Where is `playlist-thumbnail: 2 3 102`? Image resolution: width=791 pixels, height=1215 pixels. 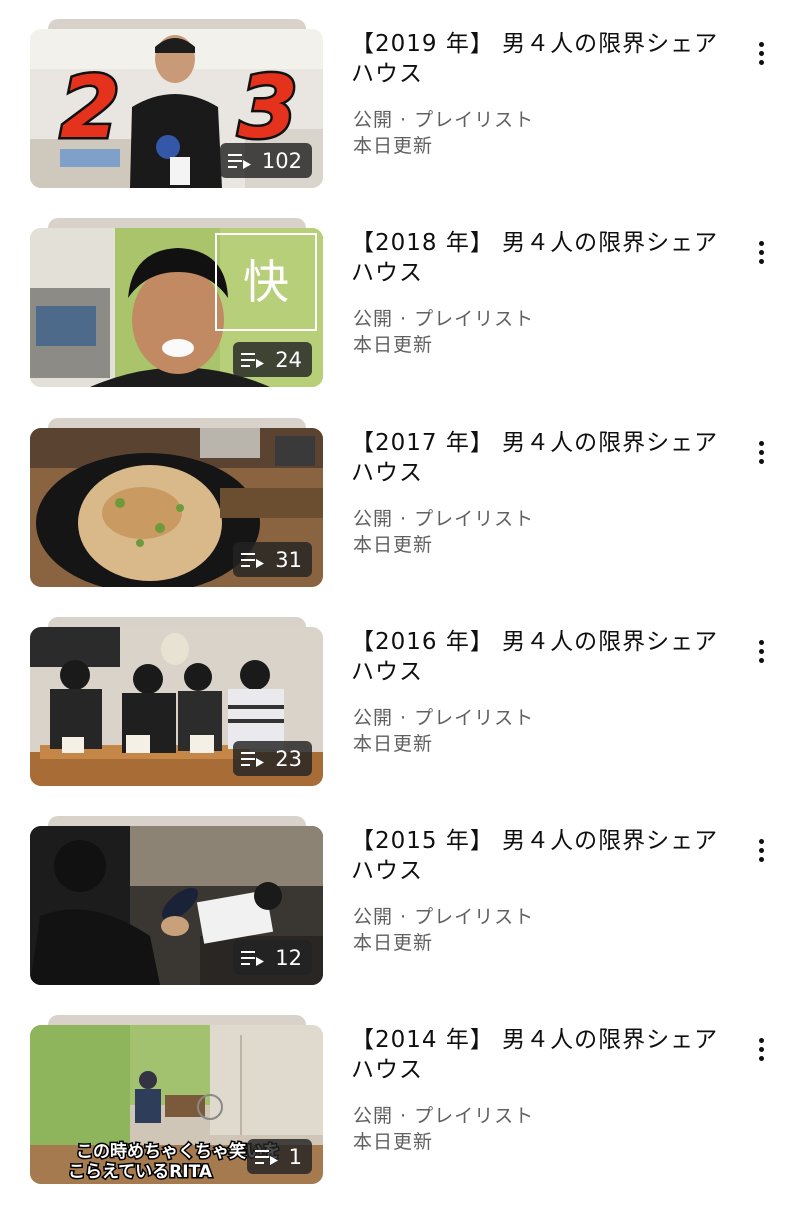
playlist-thumbnail: 2 3 102 is located at coordinates (176, 108).